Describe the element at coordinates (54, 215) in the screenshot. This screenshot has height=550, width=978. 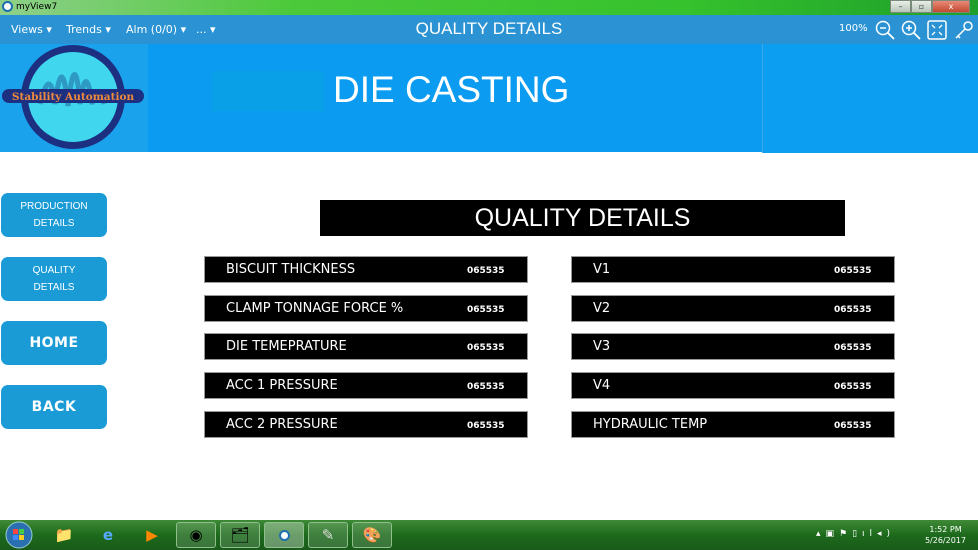
I see `production-details-button: PRODUCTION DETAILS` at that location.